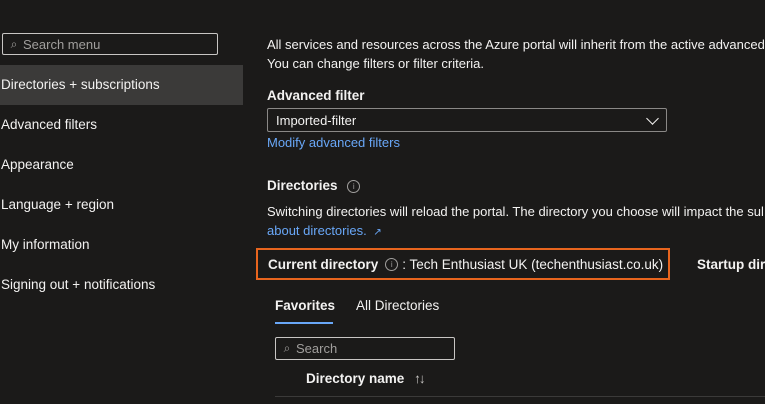 The height and width of the screenshot is (404, 765). Describe the element at coordinates (302, 185) in the screenshot. I see `directories-heading-text: Directories` at that location.